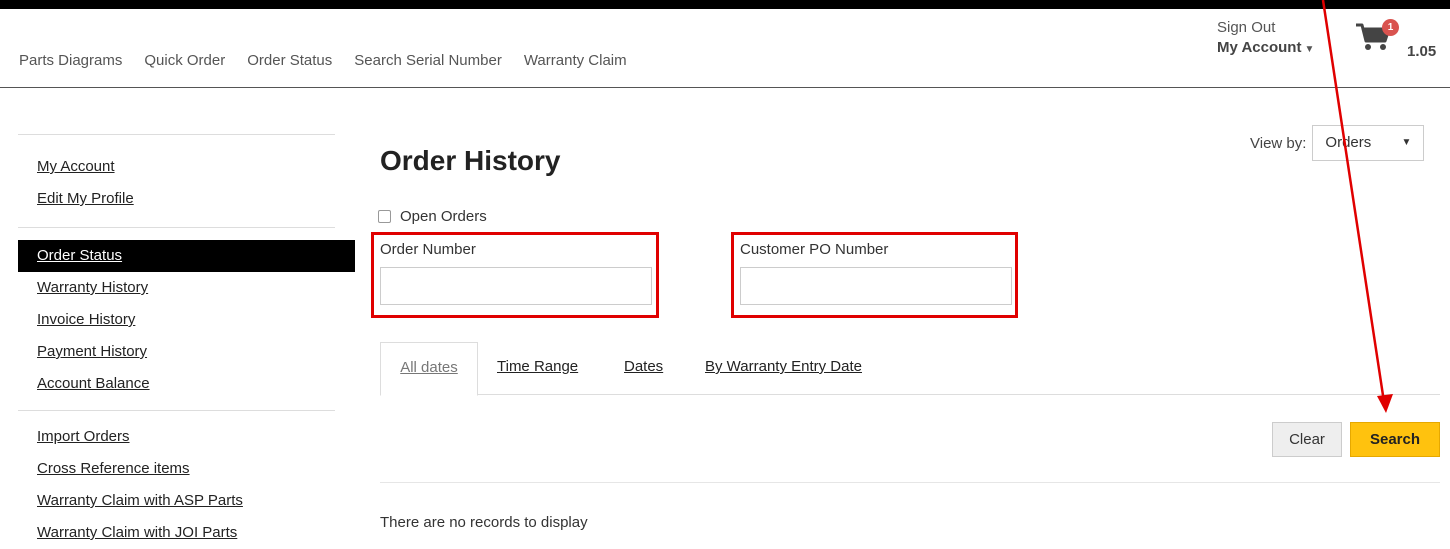  I want to click on nav-quick-order: Quick Order, so click(184, 60).